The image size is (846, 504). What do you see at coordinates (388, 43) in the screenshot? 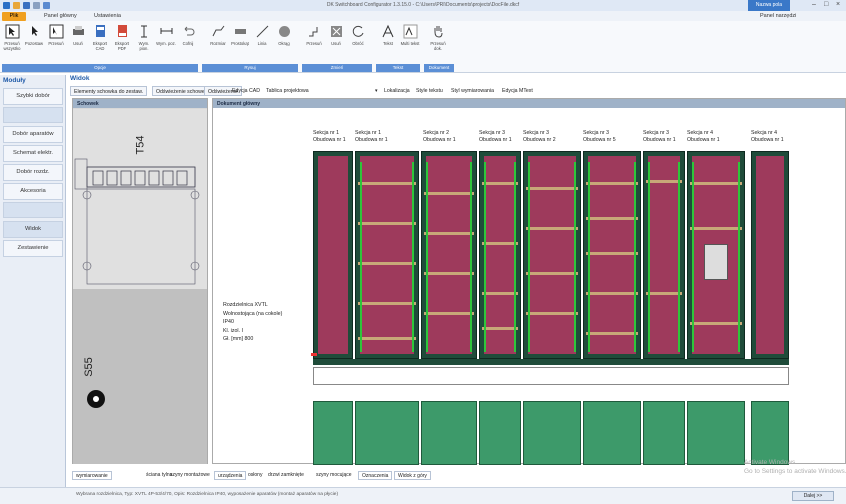
I see `ribbon-label: Tekst` at bounding box center [388, 43].